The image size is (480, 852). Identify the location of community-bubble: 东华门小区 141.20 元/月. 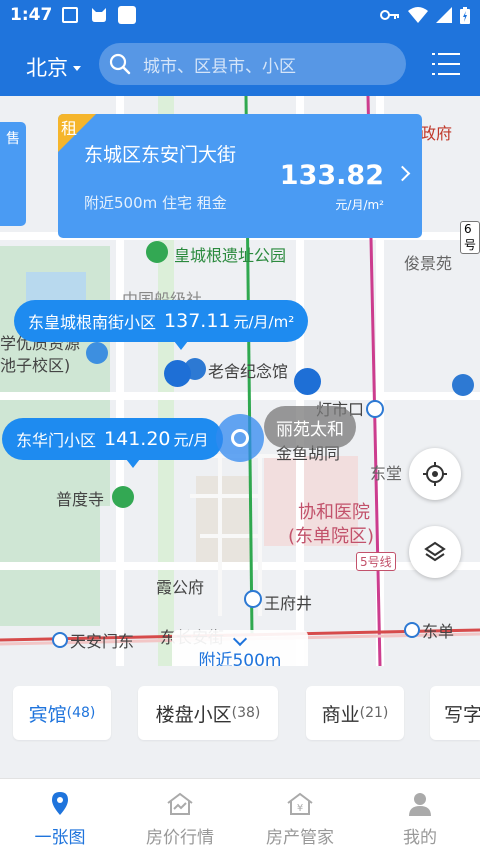
(112, 443).